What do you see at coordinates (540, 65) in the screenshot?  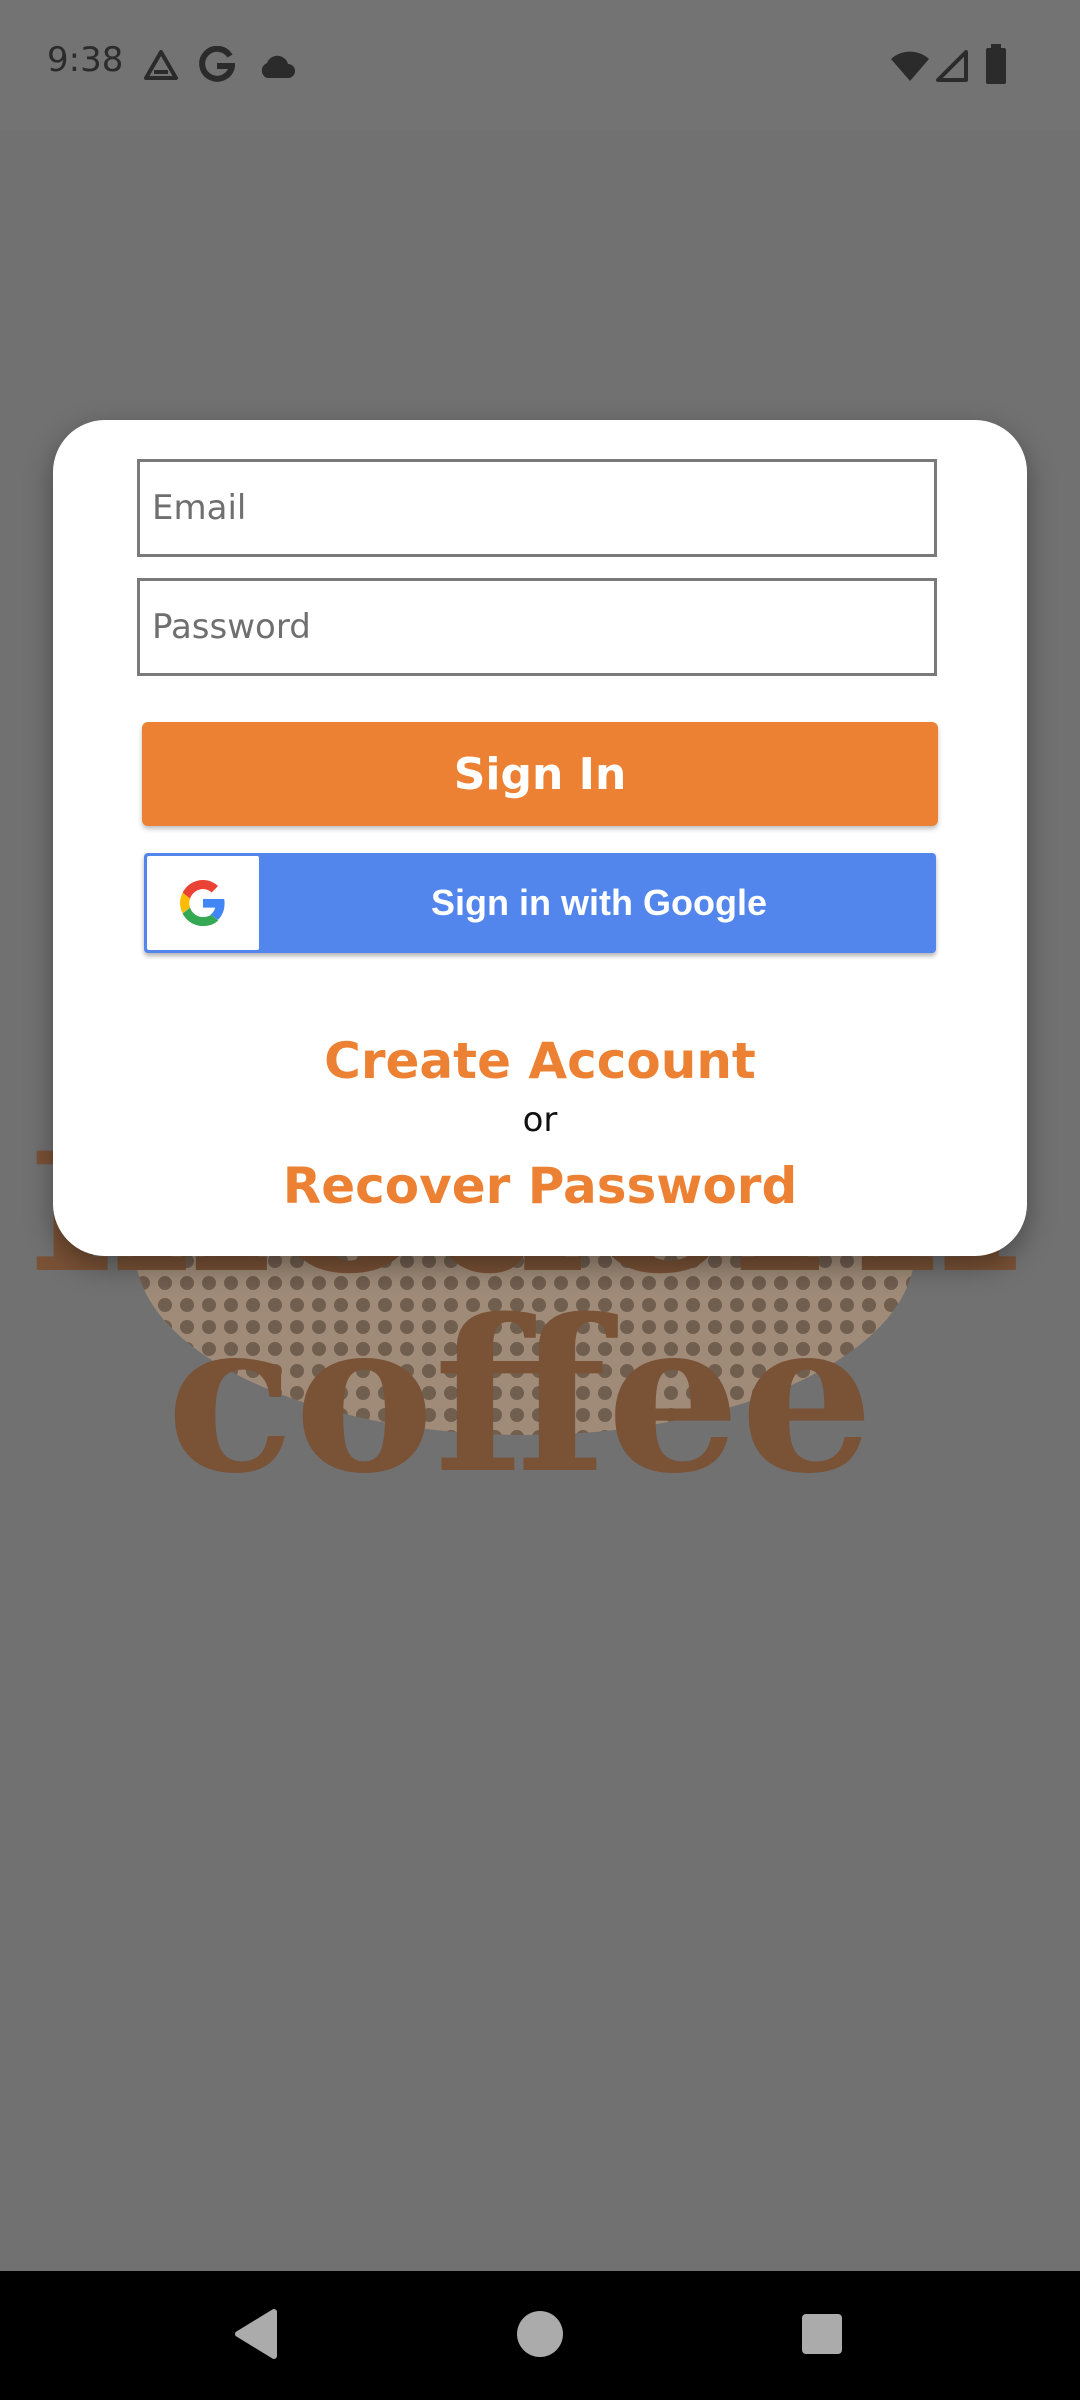 I see `status-bar: 9:38` at bounding box center [540, 65].